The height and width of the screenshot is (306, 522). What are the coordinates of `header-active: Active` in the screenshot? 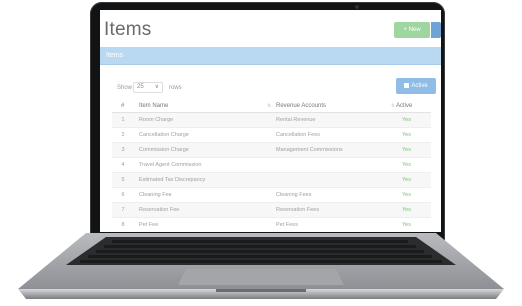 It's located at (404, 106).